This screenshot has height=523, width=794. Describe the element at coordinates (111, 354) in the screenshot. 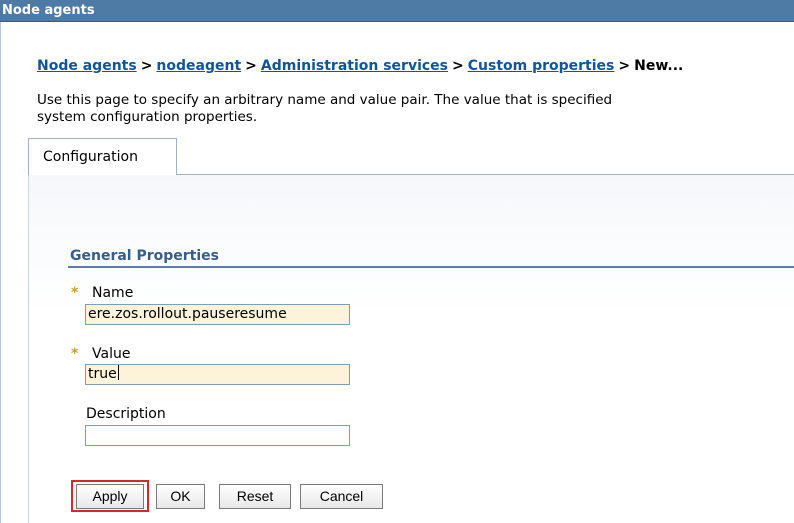

I see `value-label: Value` at that location.